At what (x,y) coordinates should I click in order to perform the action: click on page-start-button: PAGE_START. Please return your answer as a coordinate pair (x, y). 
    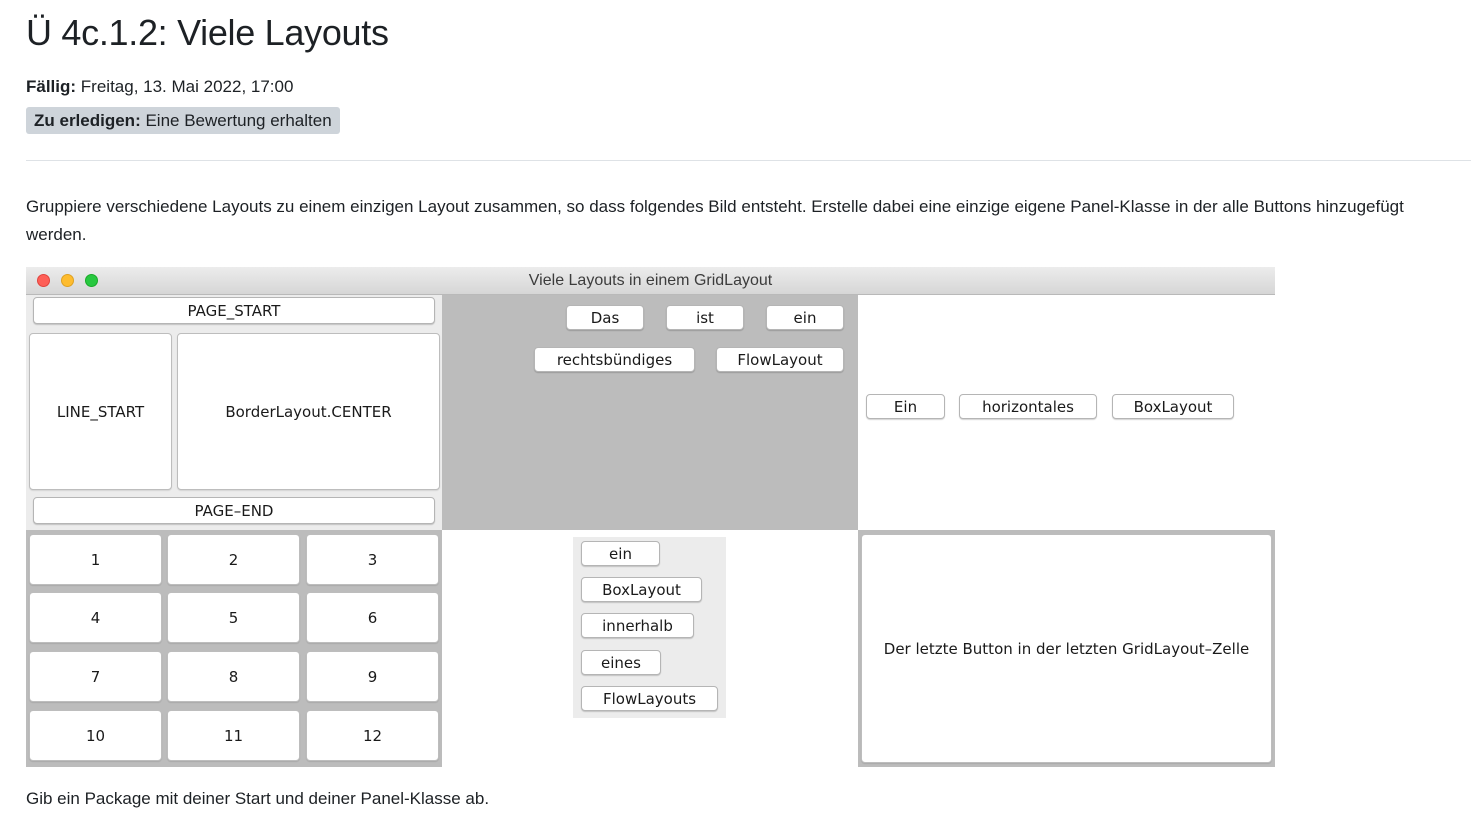
    Looking at the image, I should click on (234, 310).